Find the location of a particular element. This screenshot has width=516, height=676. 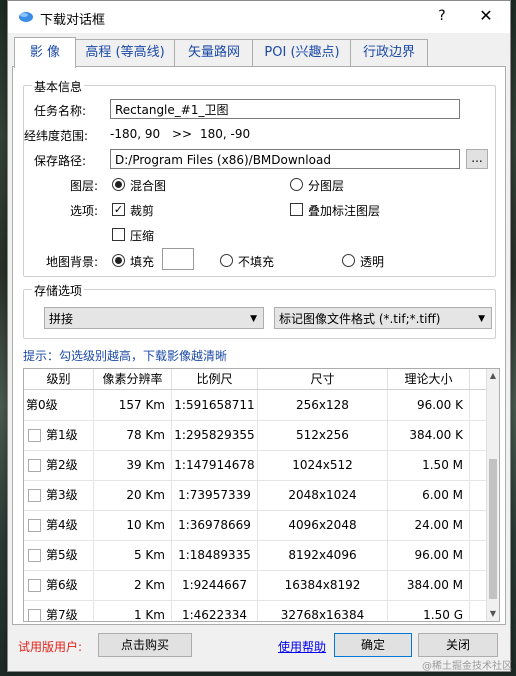

fill-color-swatch is located at coordinates (178, 259).